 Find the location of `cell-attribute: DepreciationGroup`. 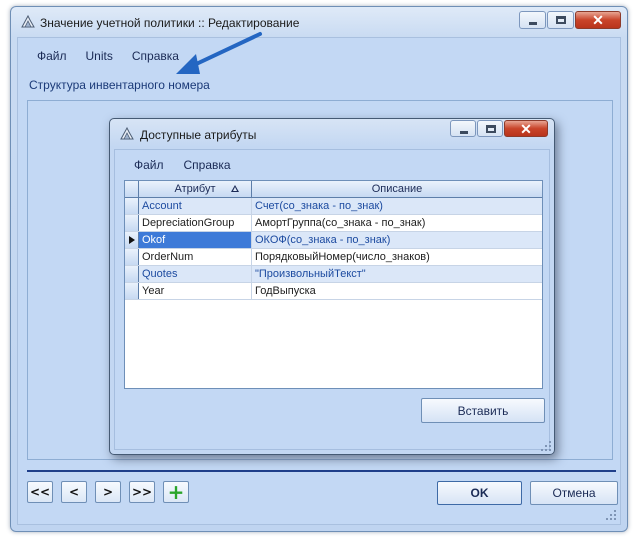

cell-attribute: DepreciationGroup is located at coordinates (195, 223).